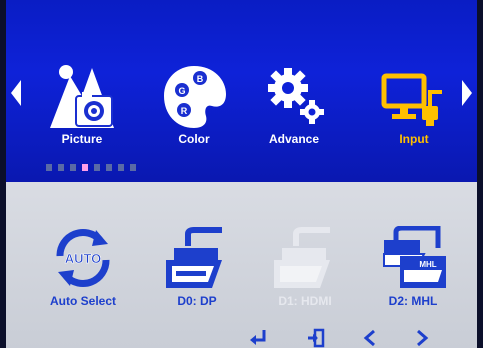 The width and height of the screenshot is (483, 348). What do you see at coordinates (258, 338) in the screenshot?
I see `enter-icon` at bounding box center [258, 338].